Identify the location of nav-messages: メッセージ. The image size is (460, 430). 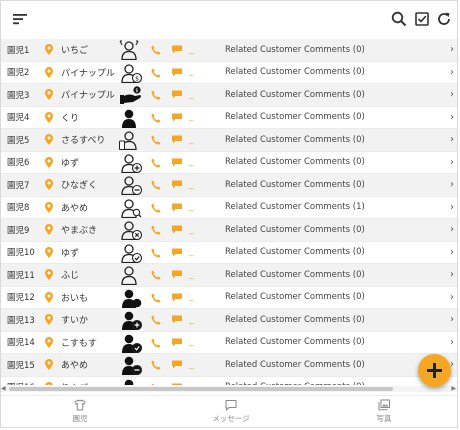
(231, 411).